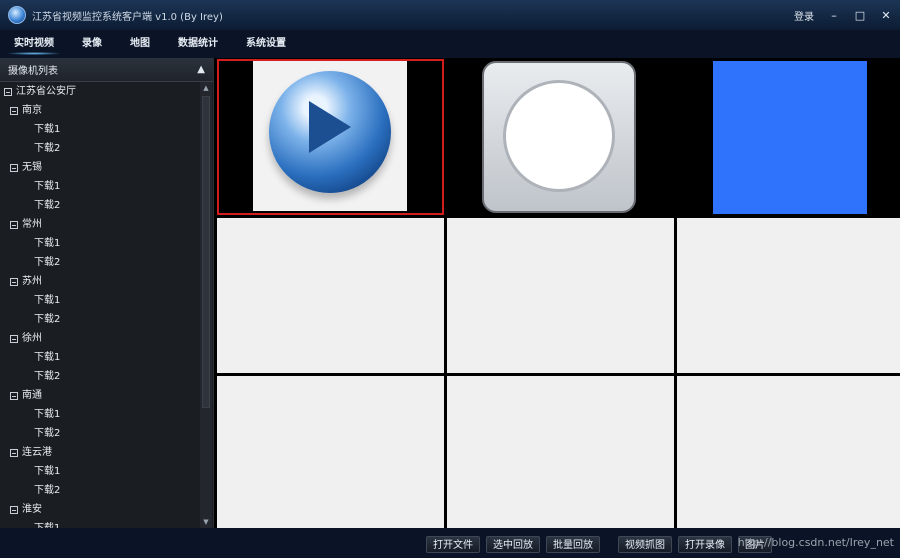  What do you see at coordinates (834, 15) in the screenshot?
I see `minimize-icon: –` at bounding box center [834, 15].